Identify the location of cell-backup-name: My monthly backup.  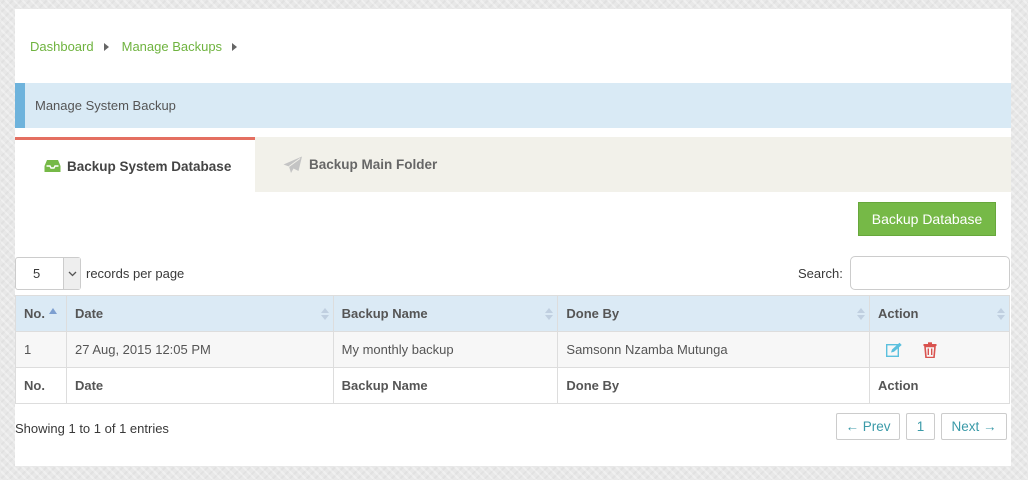
(445, 349).